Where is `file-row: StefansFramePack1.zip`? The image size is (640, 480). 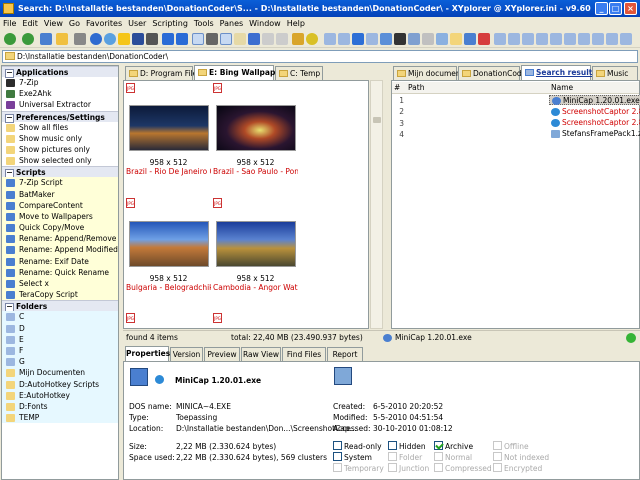 file-row: StefansFramePack1.zip is located at coordinates (594, 134).